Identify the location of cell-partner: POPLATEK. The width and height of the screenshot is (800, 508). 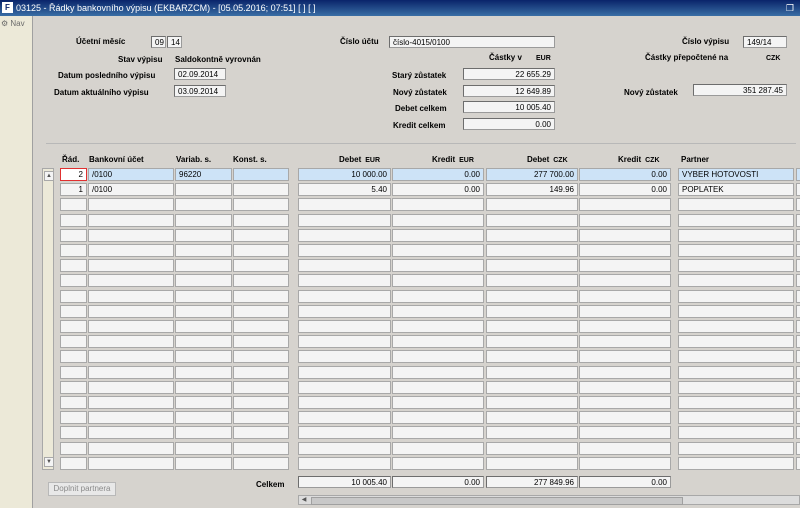
(736, 190).